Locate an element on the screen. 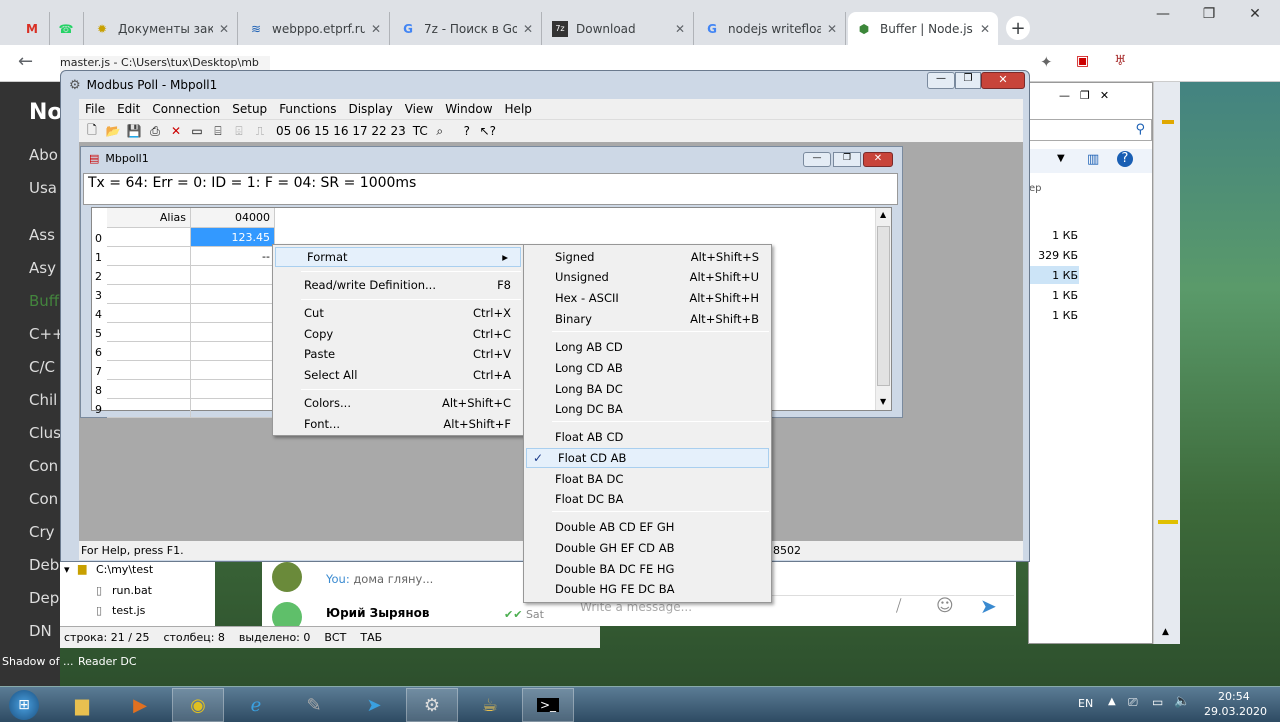 Image resolution: width=1280 pixels, height=722 pixels. jar-taskbar-icon: ☕ is located at coordinates (490, 705).